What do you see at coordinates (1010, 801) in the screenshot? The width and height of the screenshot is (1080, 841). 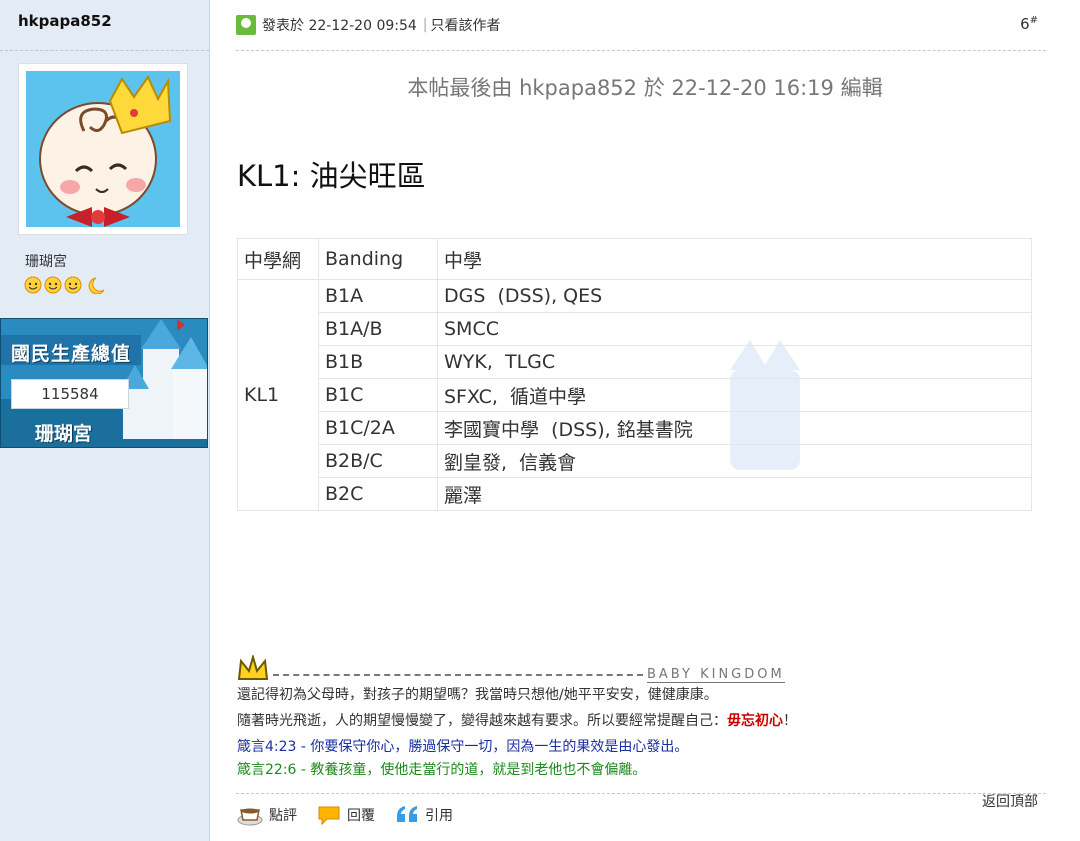 I see `back-to-top-link: 返回頂部` at bounding box center [1010, 801].